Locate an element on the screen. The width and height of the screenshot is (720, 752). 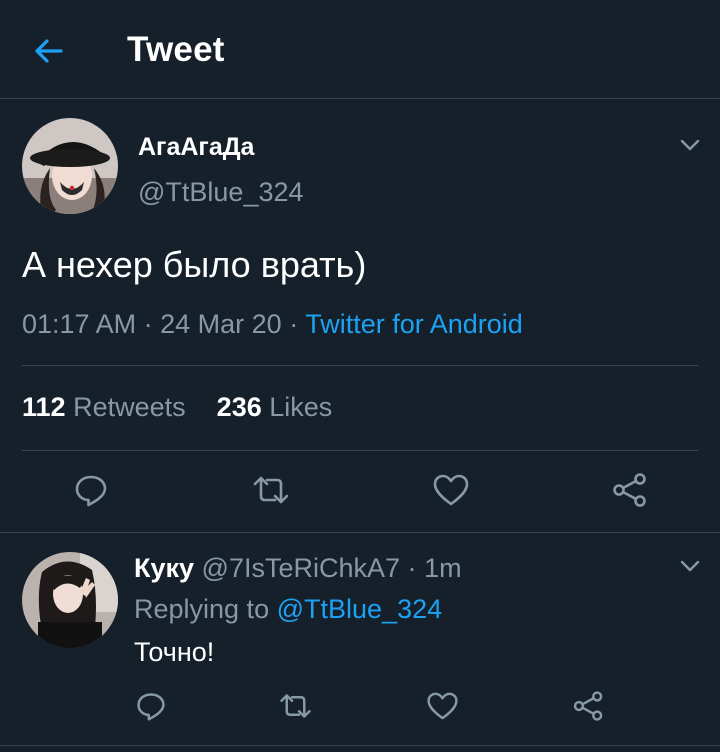
tweet-text: А нехер было врать) is located at coordinates (194, 264).